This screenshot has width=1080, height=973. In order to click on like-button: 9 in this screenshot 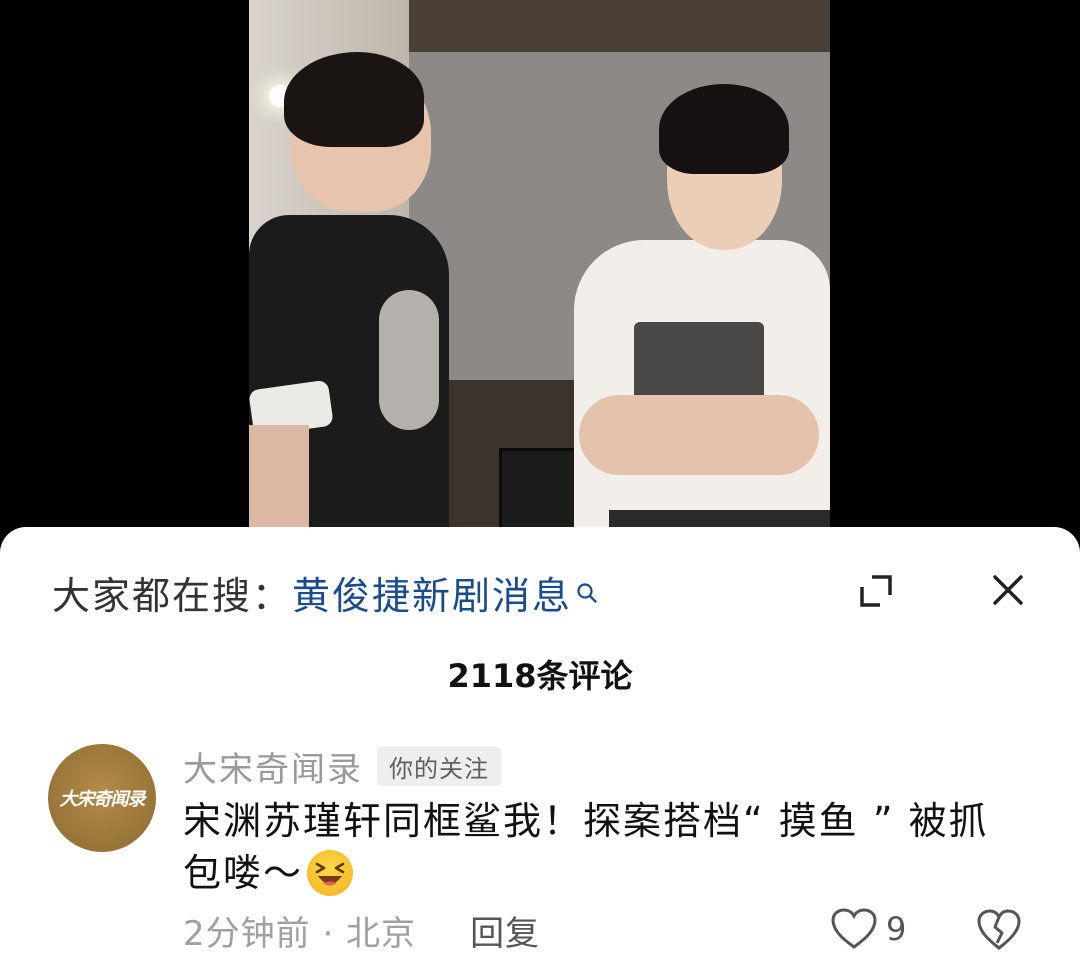, I will do `click(868, 929)`.